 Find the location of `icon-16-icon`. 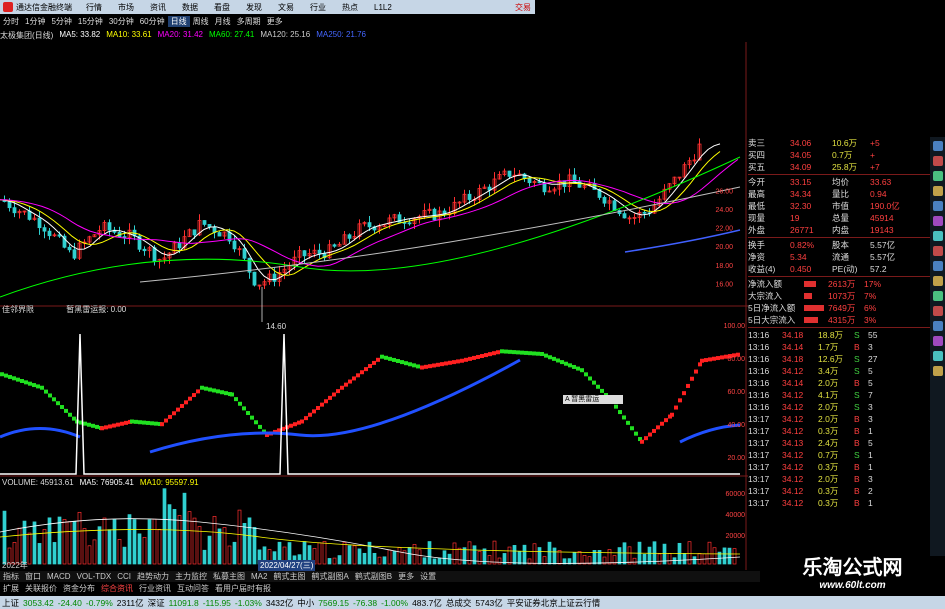

icon-16-icon is located at coordinates (937, 371).